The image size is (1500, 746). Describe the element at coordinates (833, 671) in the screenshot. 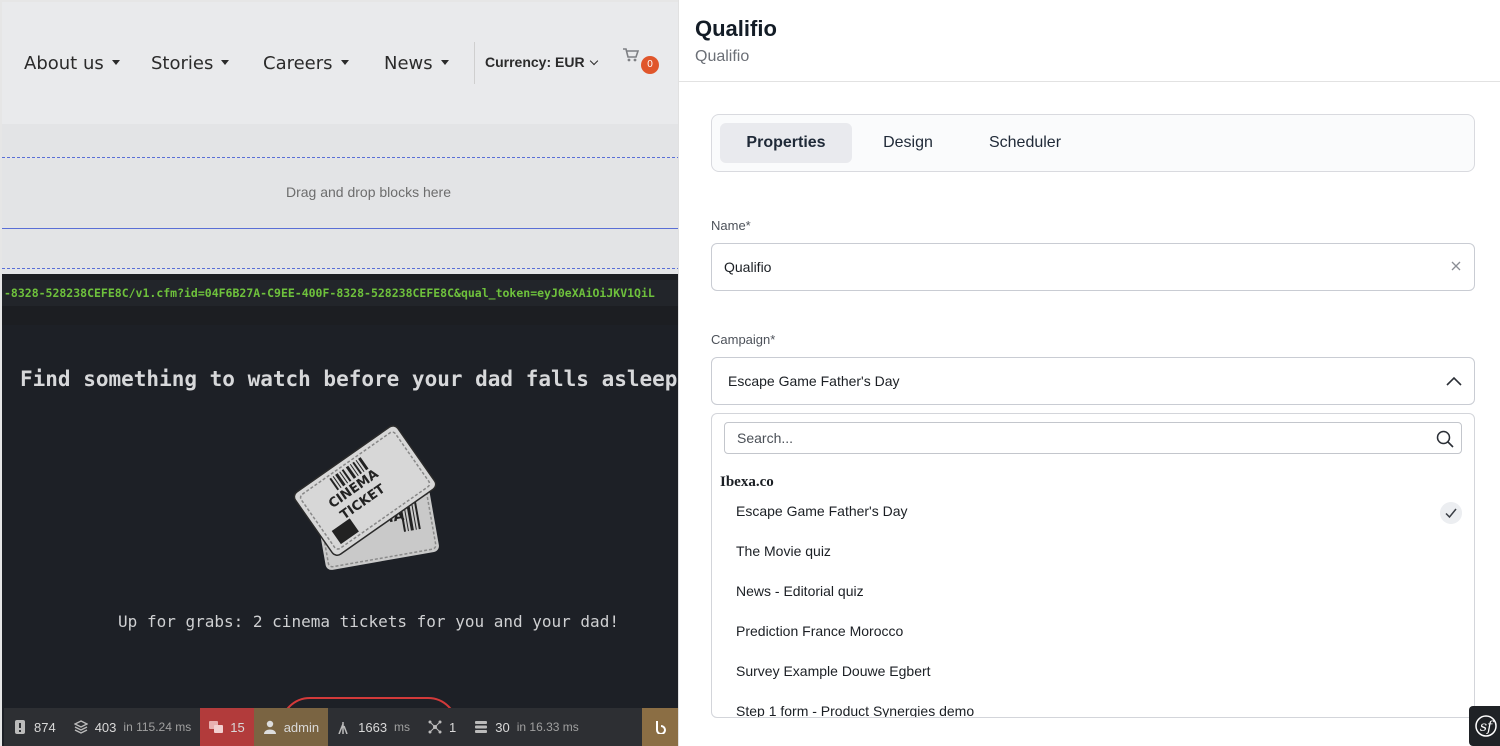

I see `option-label: Survey Example Douwe Egbert` at that location.